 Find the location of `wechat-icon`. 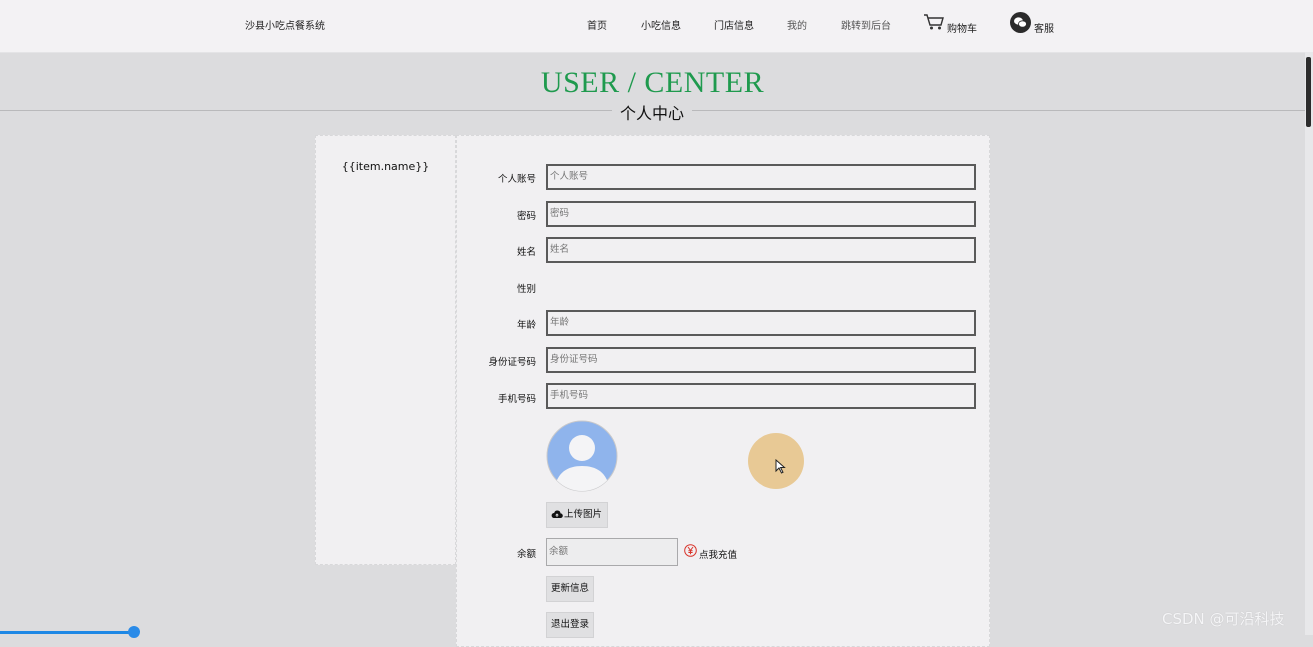

wechat-icon is located at coordinates (1020, 22).